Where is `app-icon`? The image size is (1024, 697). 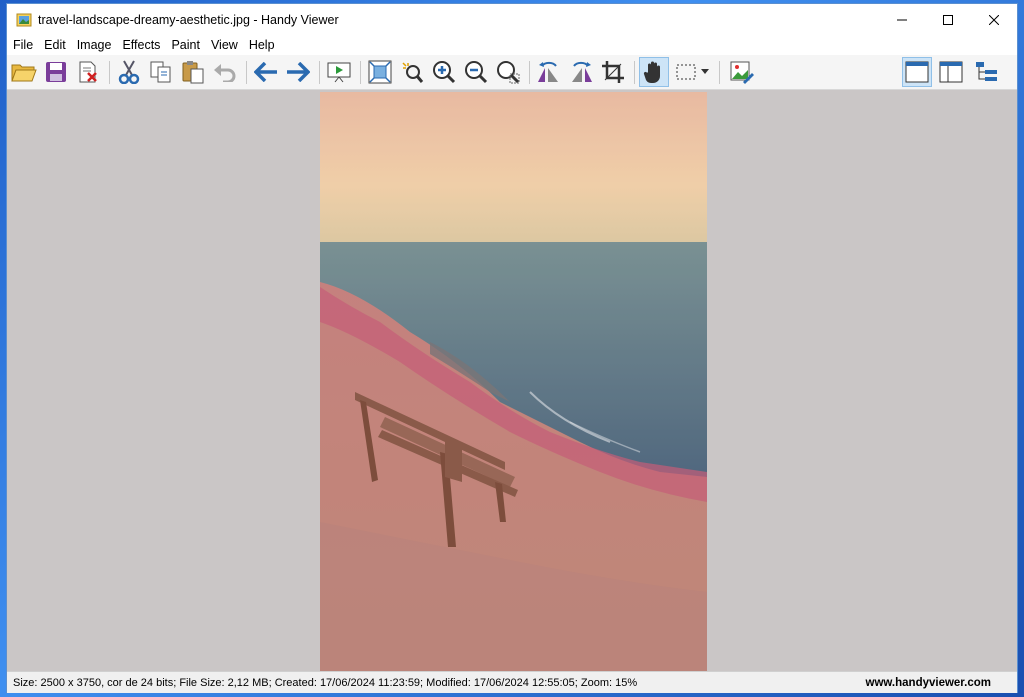
app-icon is located at coordinates (24, 19).